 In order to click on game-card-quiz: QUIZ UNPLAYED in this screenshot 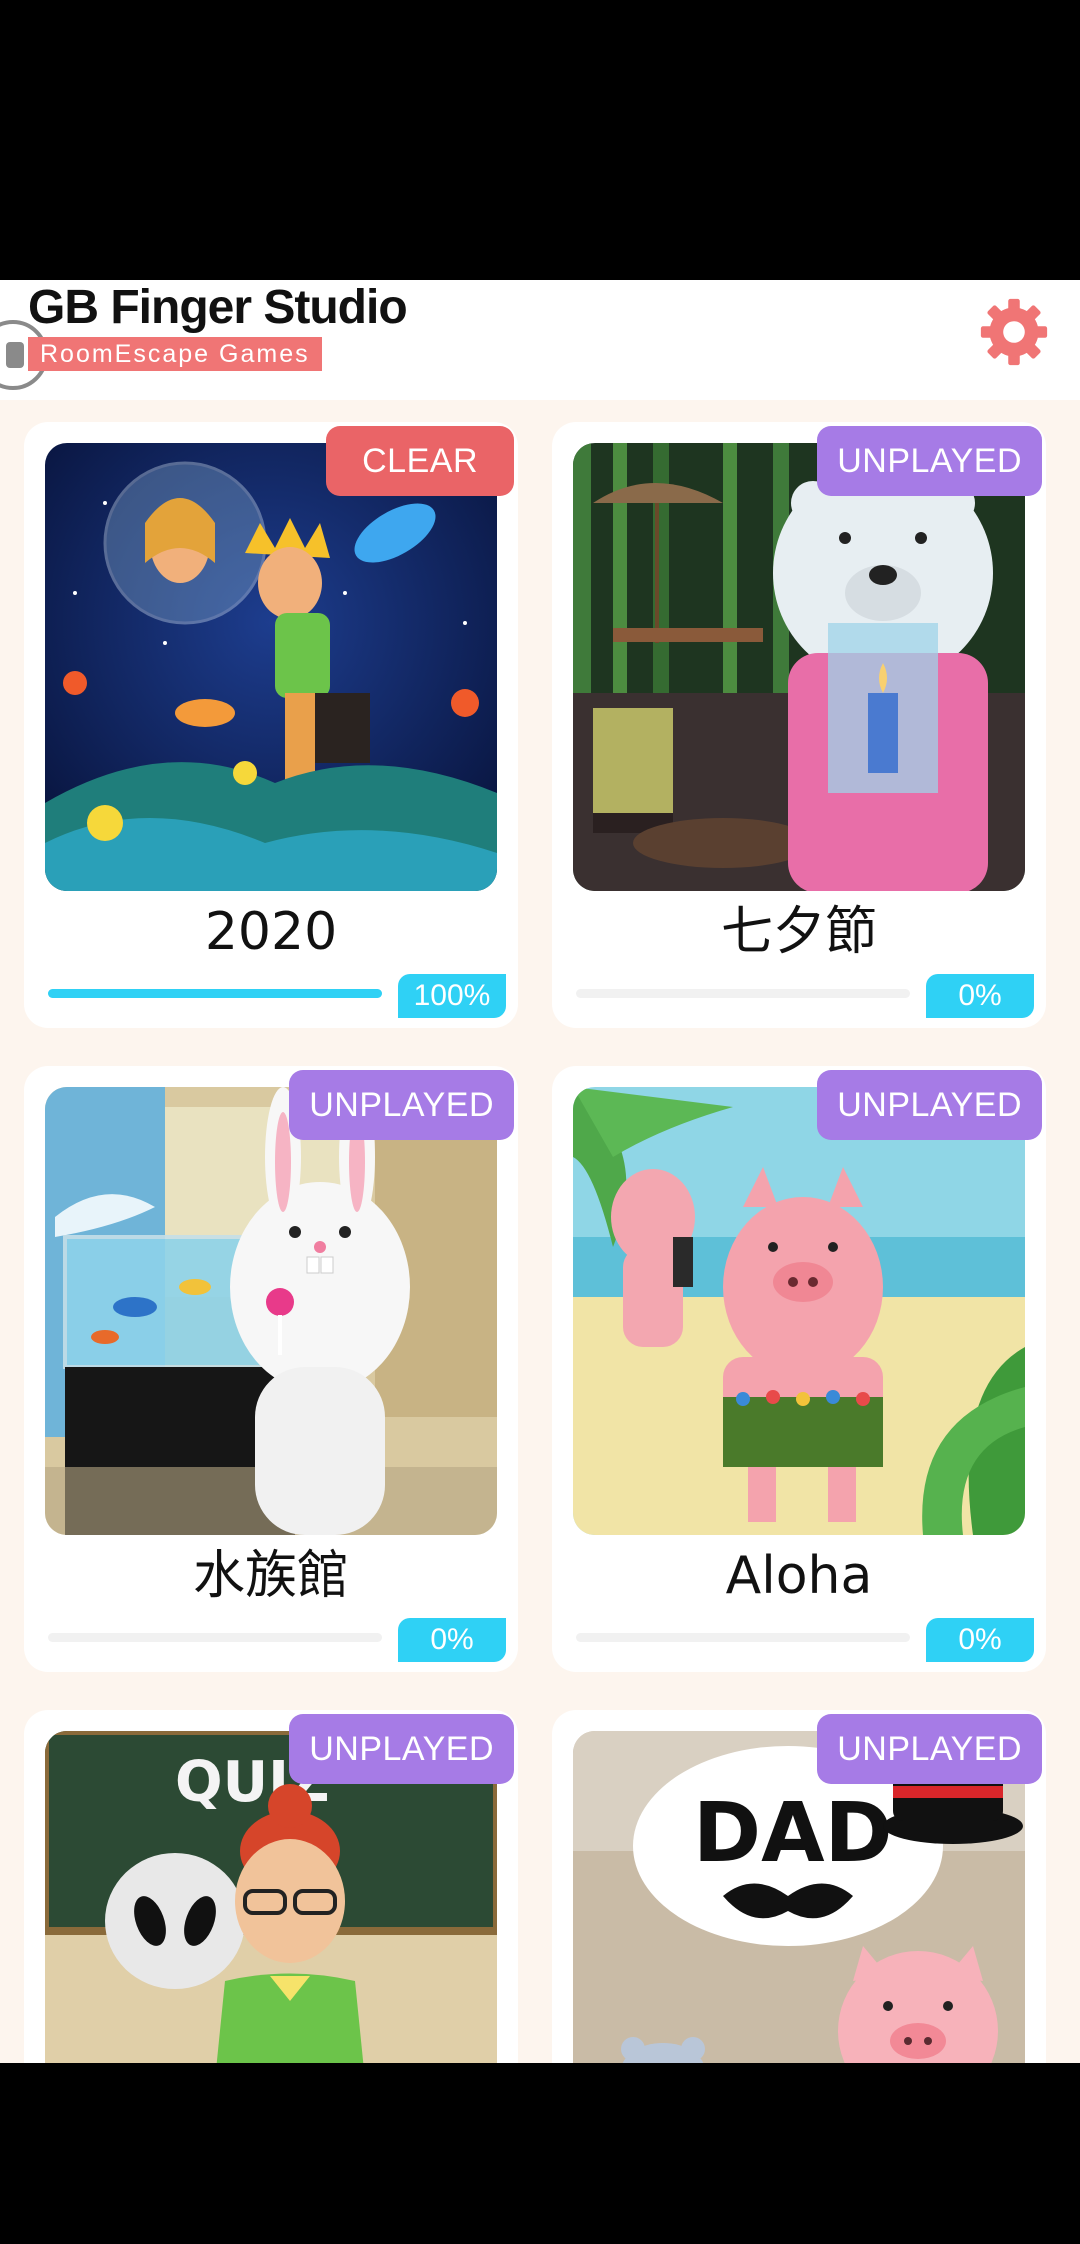, I will do `click(271, 1886)`.